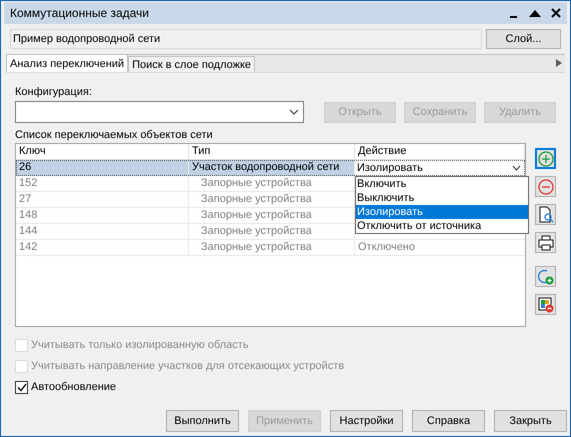 This screenshot has width=571, height=437. I want to click on dialog-button: Настройки, so click(366, 421).